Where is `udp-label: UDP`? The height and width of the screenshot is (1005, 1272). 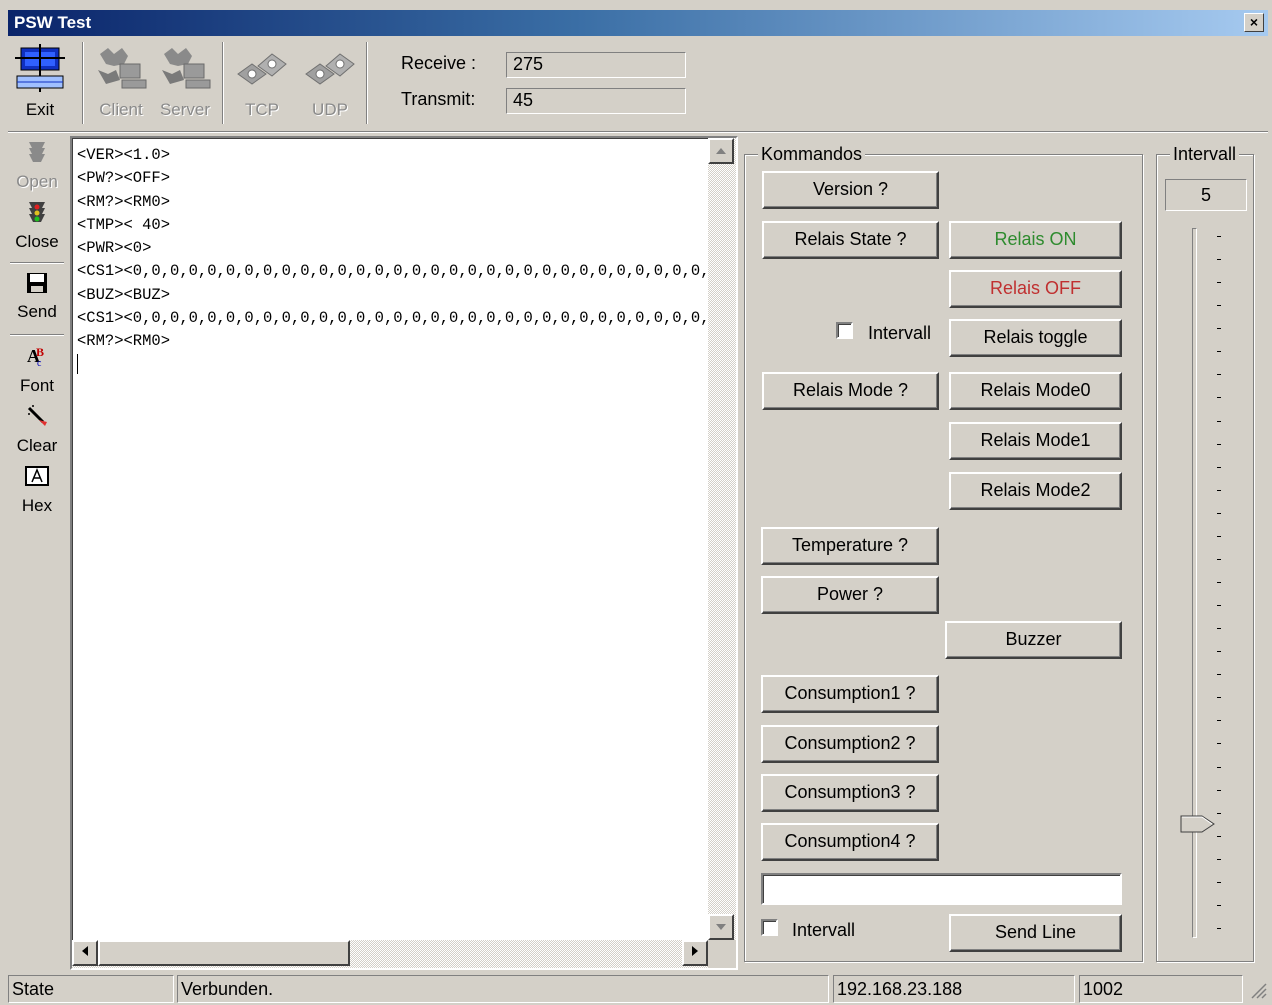
udp-label: UDP is located at coordinates (330, 109).